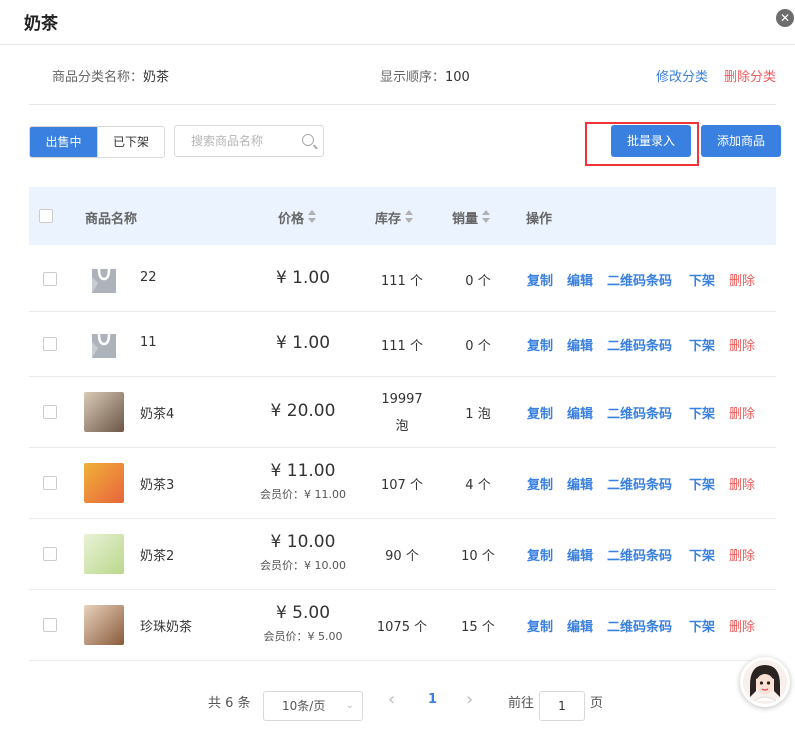 The width and height of the screenshot is (795, 740). I want to click on header-stock: 库存, so click(394, 217).